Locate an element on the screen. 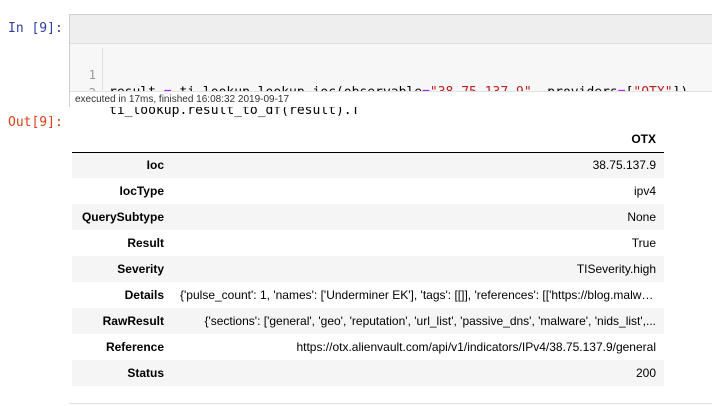 The image size is (712, 406). row-value: True is located at coordinates (643, 243).